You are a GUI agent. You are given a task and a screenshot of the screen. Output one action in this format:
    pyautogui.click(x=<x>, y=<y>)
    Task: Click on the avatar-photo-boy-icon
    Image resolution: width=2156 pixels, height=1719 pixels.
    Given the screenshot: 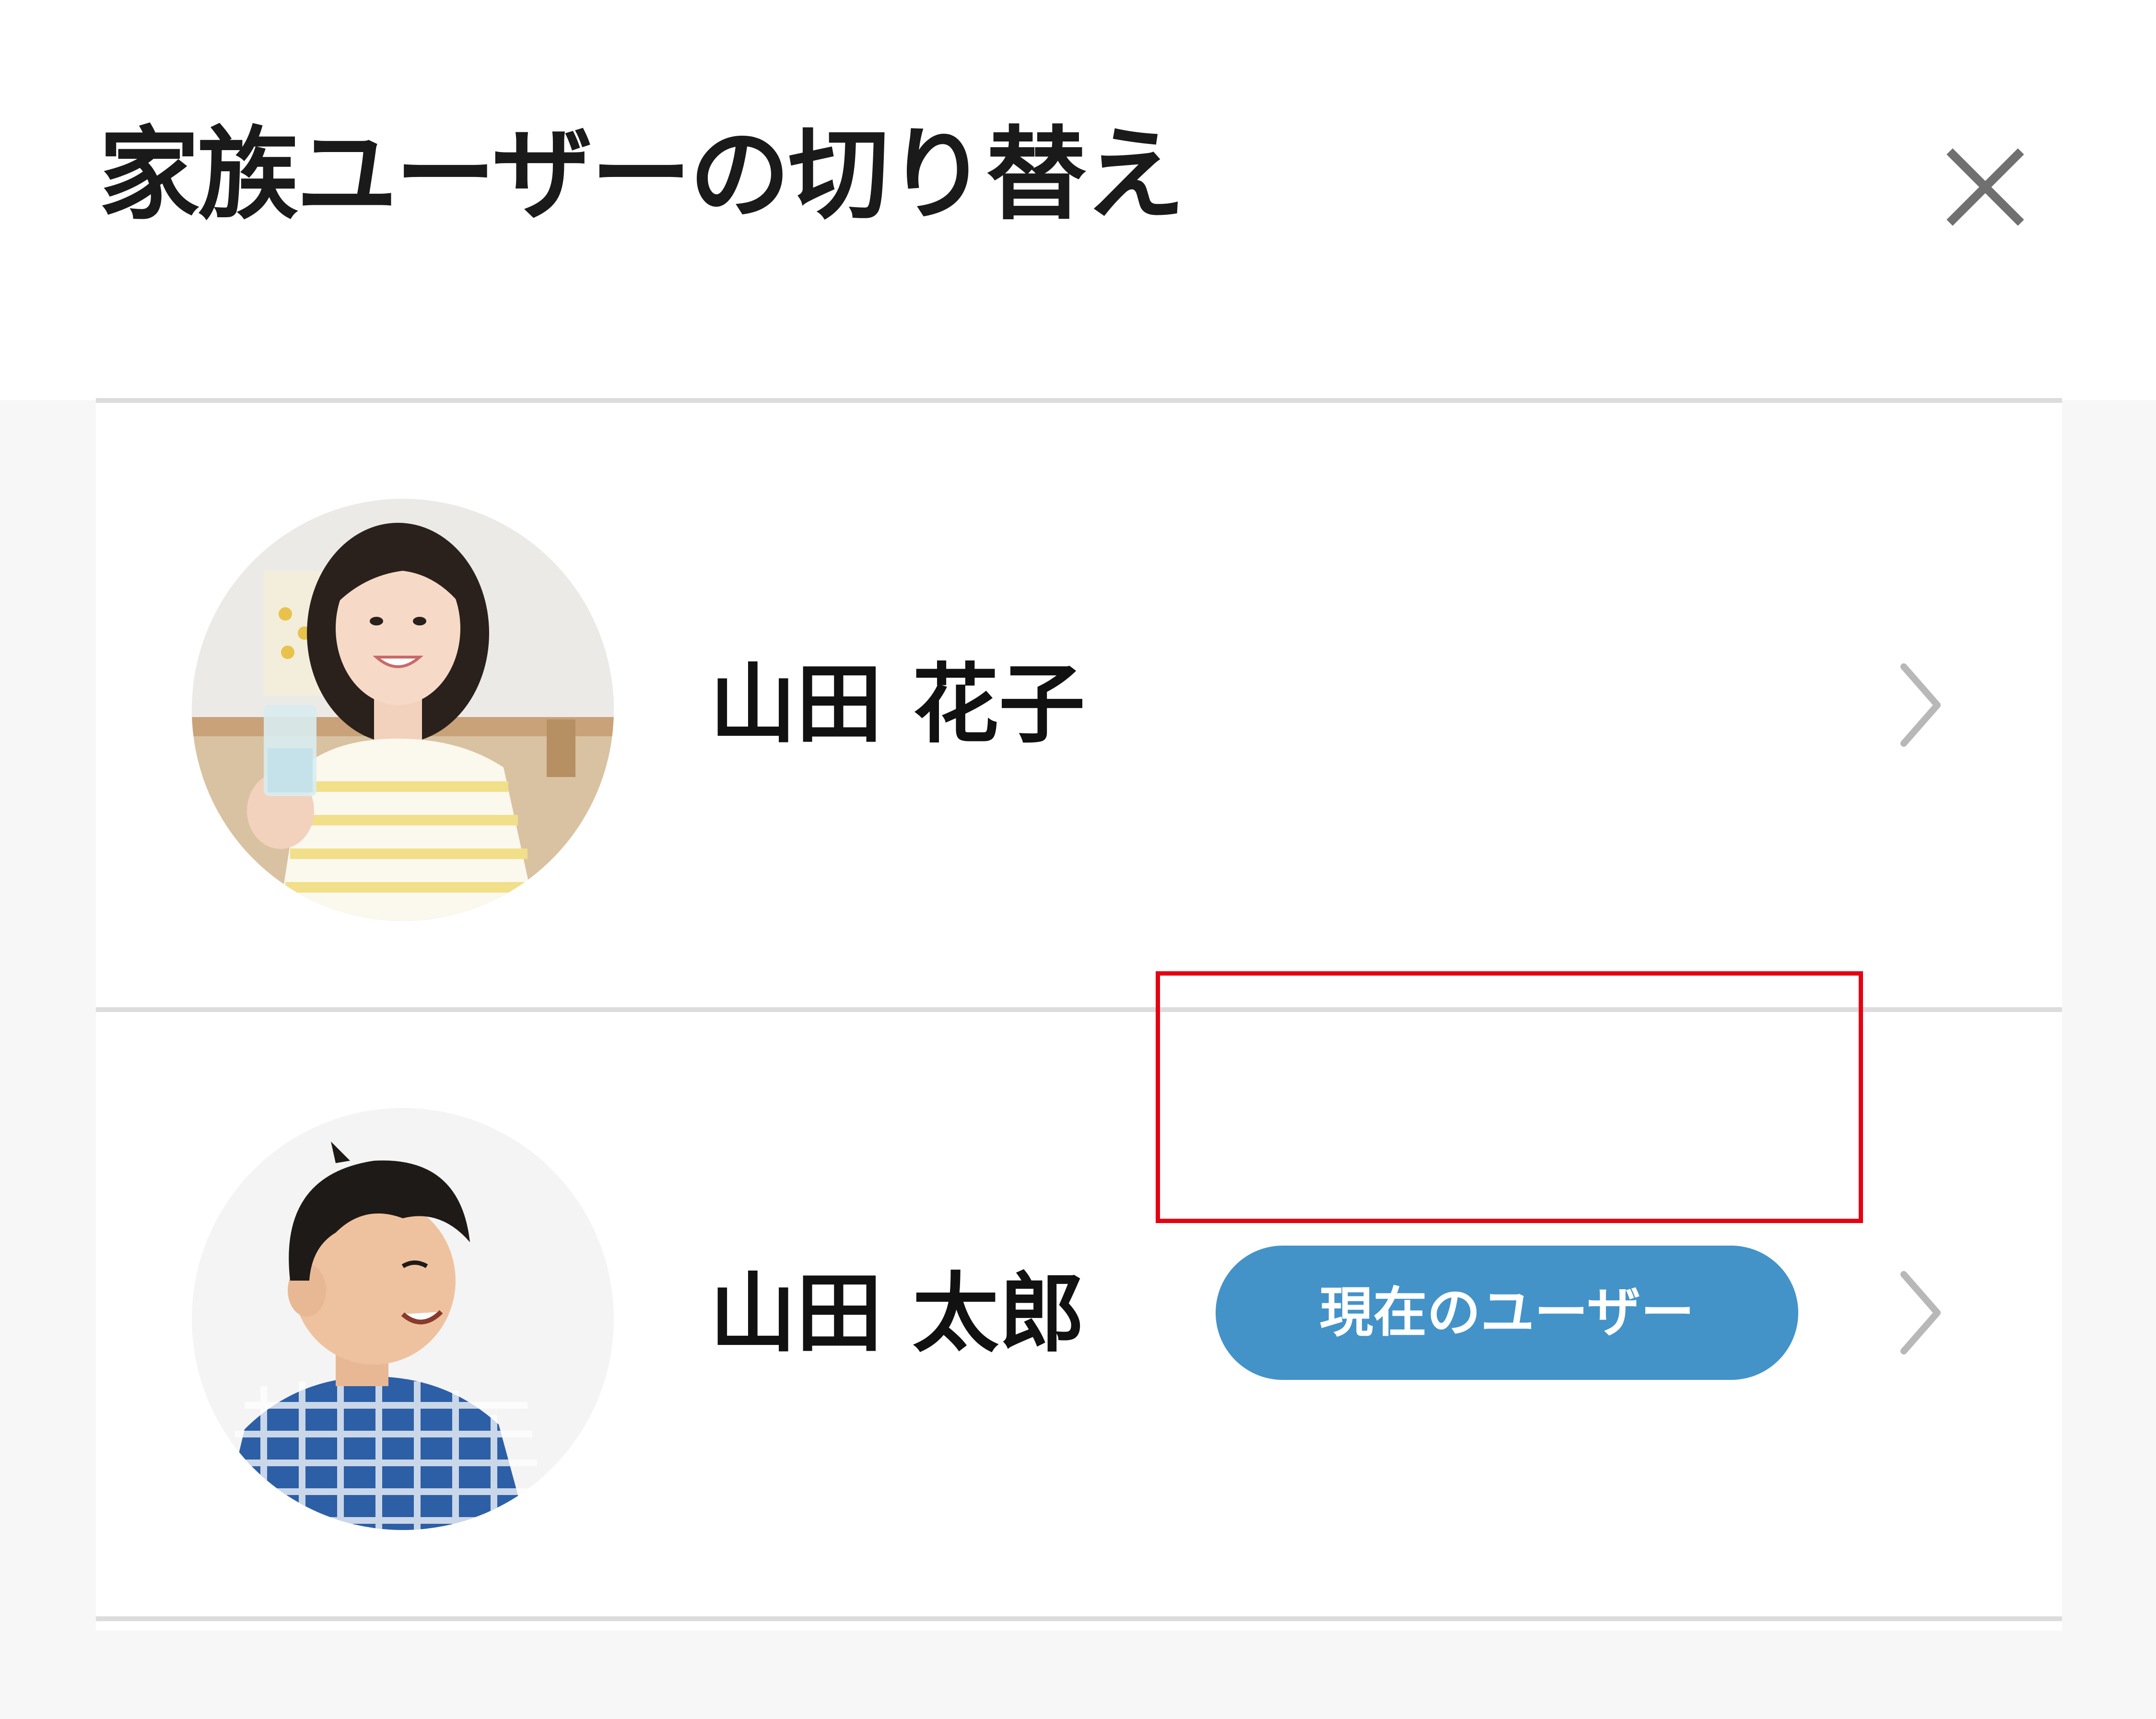 What is the action you would take?
    pyautogui.click(x=403, y=1319)
    